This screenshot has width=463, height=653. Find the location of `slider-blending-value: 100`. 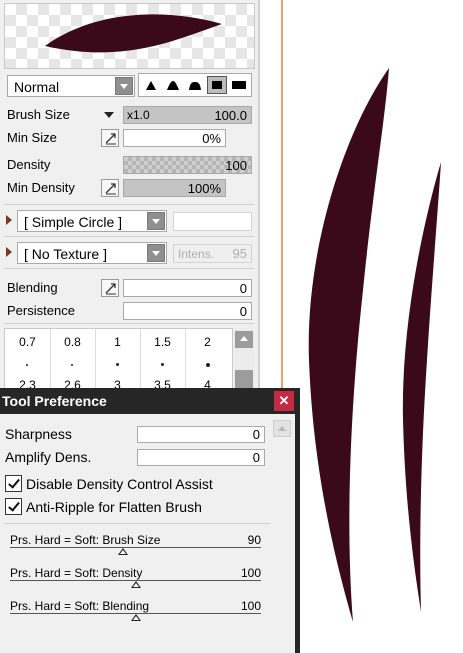

slider-blending-value: 100 is located at coordinates (250, 606).